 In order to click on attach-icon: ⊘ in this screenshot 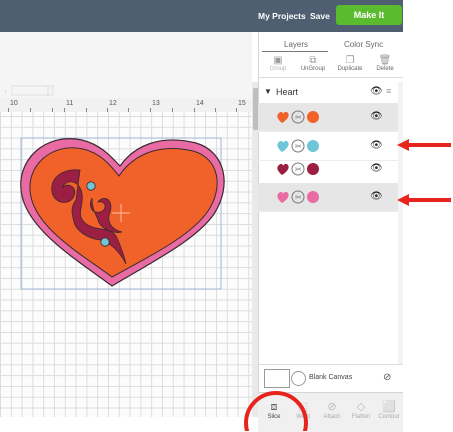, I will do `click(332, 407)`.